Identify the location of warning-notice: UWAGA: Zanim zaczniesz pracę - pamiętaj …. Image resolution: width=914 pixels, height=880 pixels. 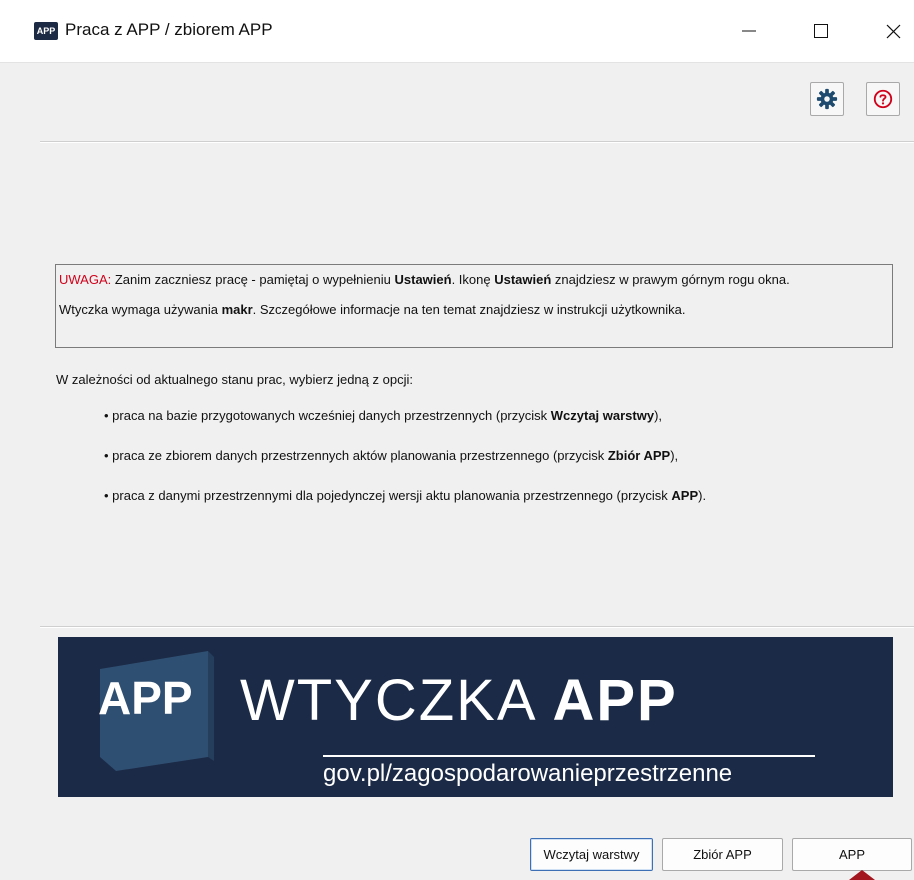
(474, 306).